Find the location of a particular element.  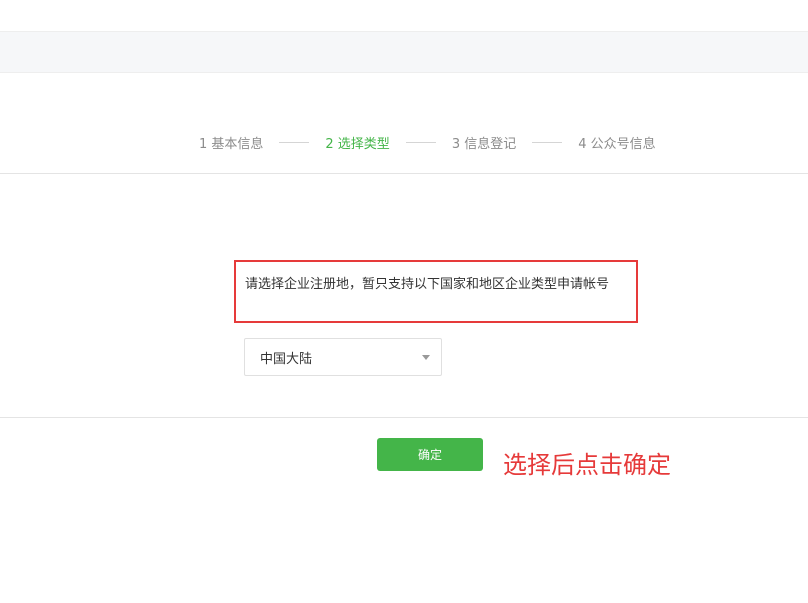

region-select: 中国大陆 is located at coordinates (343, 357).